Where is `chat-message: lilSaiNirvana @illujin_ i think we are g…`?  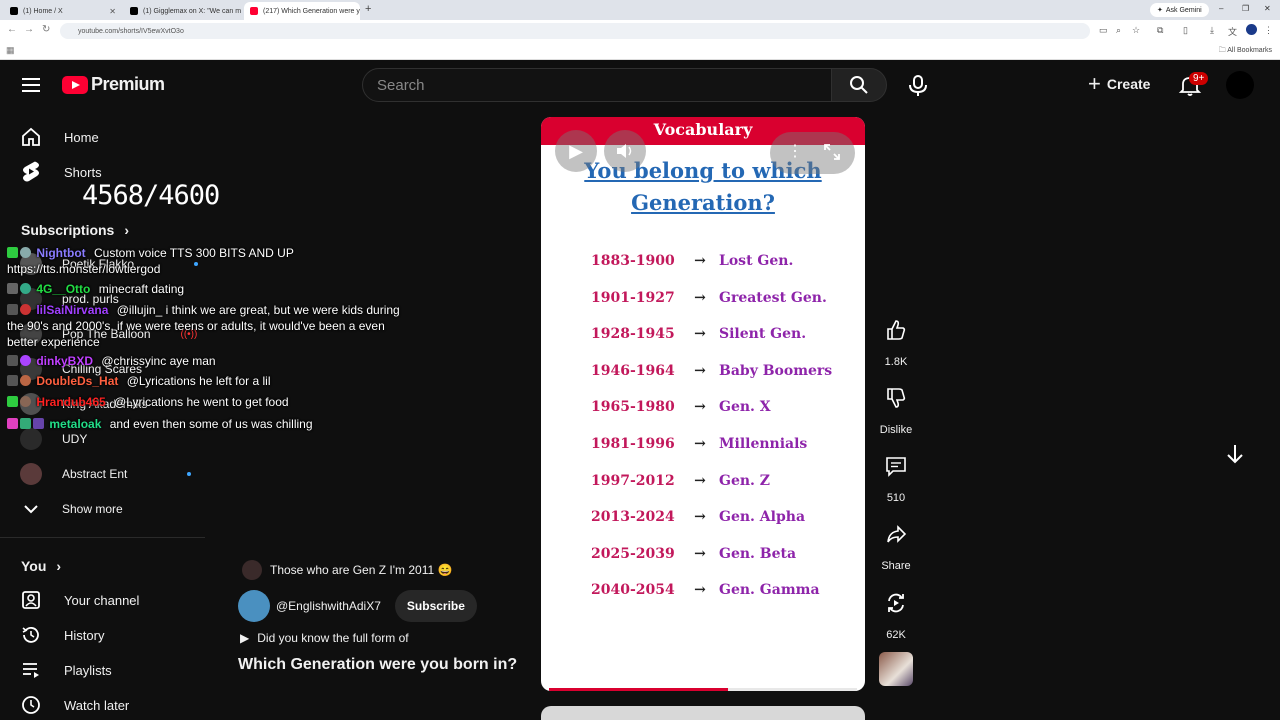 chat-message: lilSaiNirvana @illujin_ i think we are g… is located at coordinates (207, 326).